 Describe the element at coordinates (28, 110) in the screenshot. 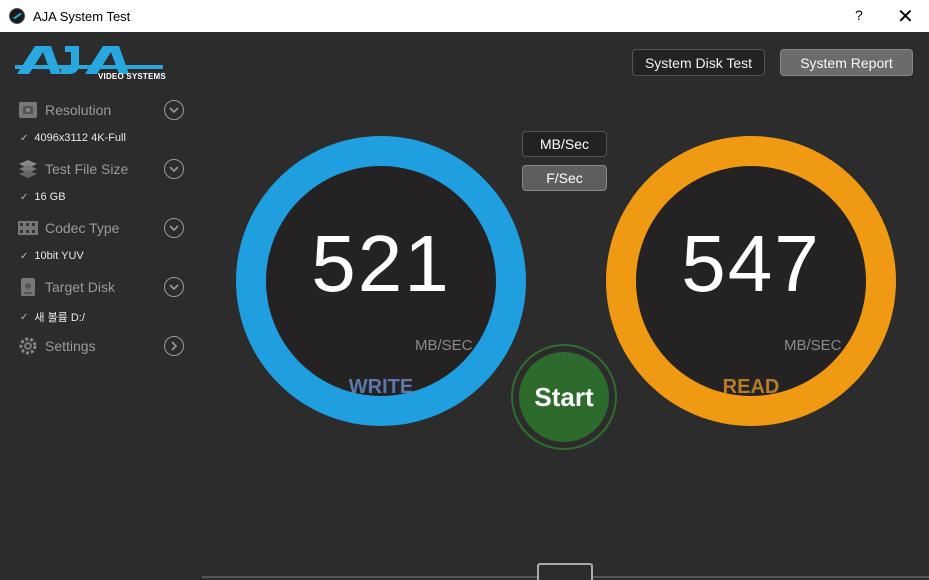

I see `film-icon` at that location.